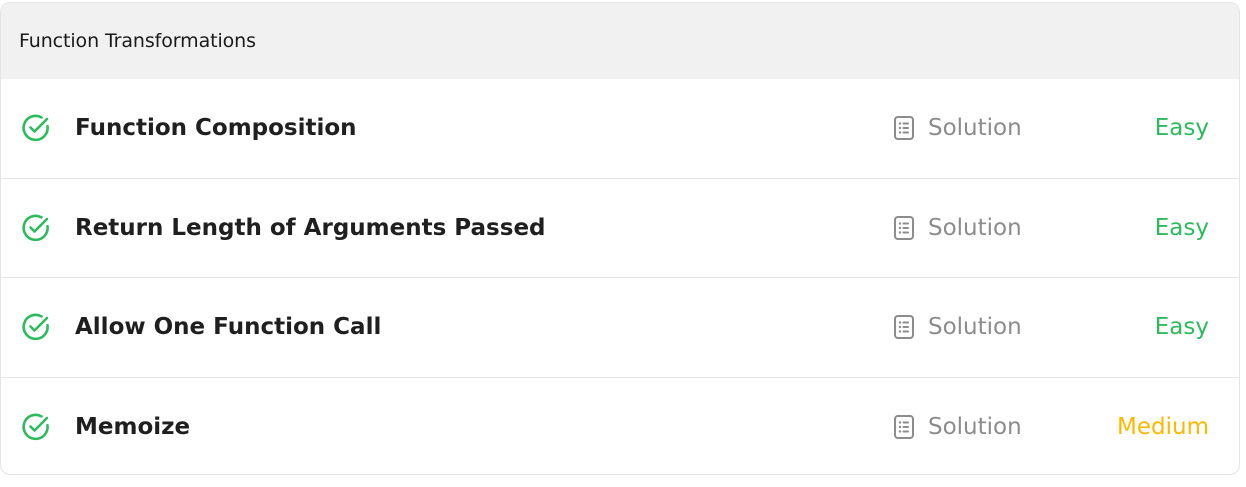  What do you see at coordinates (310, 228) in the screenshot?
I see `problem-title: Return Length of Arguments Passed` at bounding box center [310, 228].